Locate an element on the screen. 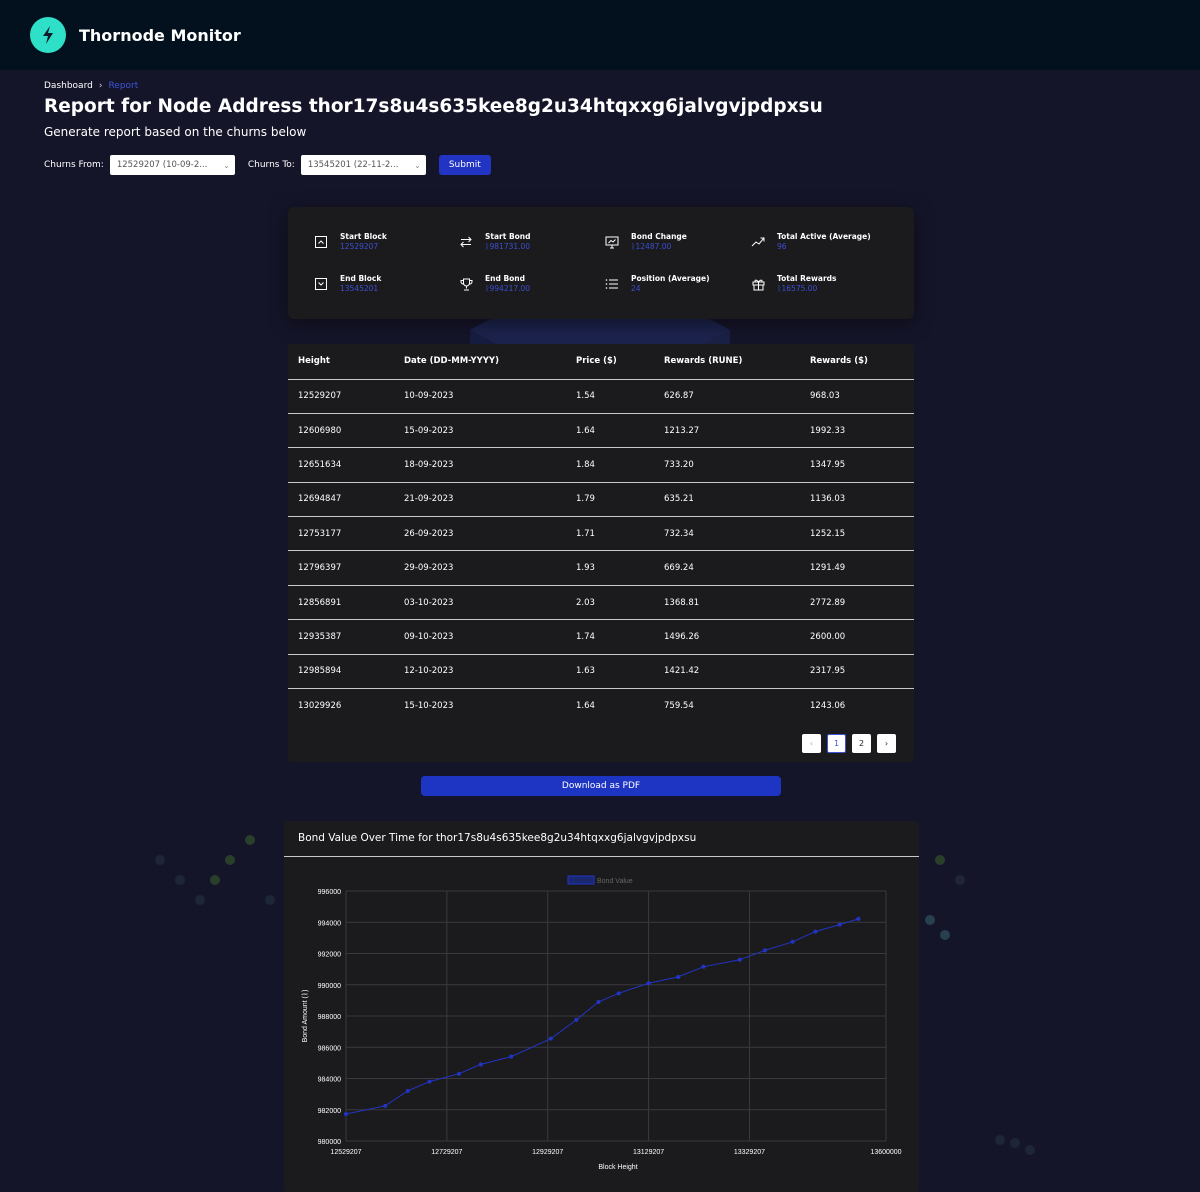  stat-position: Position (Average) 24 is located at coordinates (657, 284).